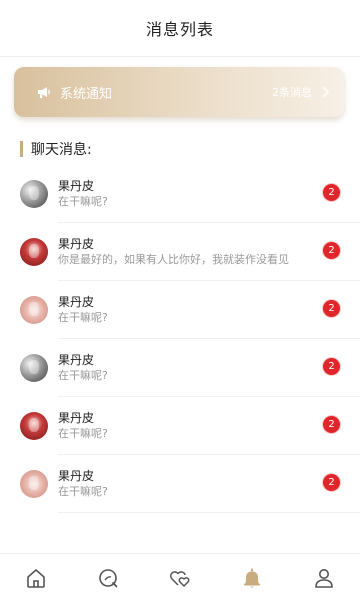  I want to click on page-header: 消息列表, so click(180, 28).